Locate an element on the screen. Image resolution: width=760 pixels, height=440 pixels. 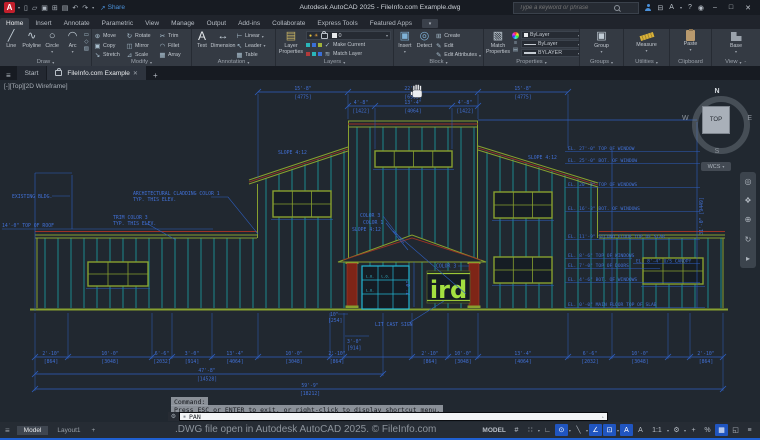
app-store-icon: ⊟ is located at coordinates (660, 8).